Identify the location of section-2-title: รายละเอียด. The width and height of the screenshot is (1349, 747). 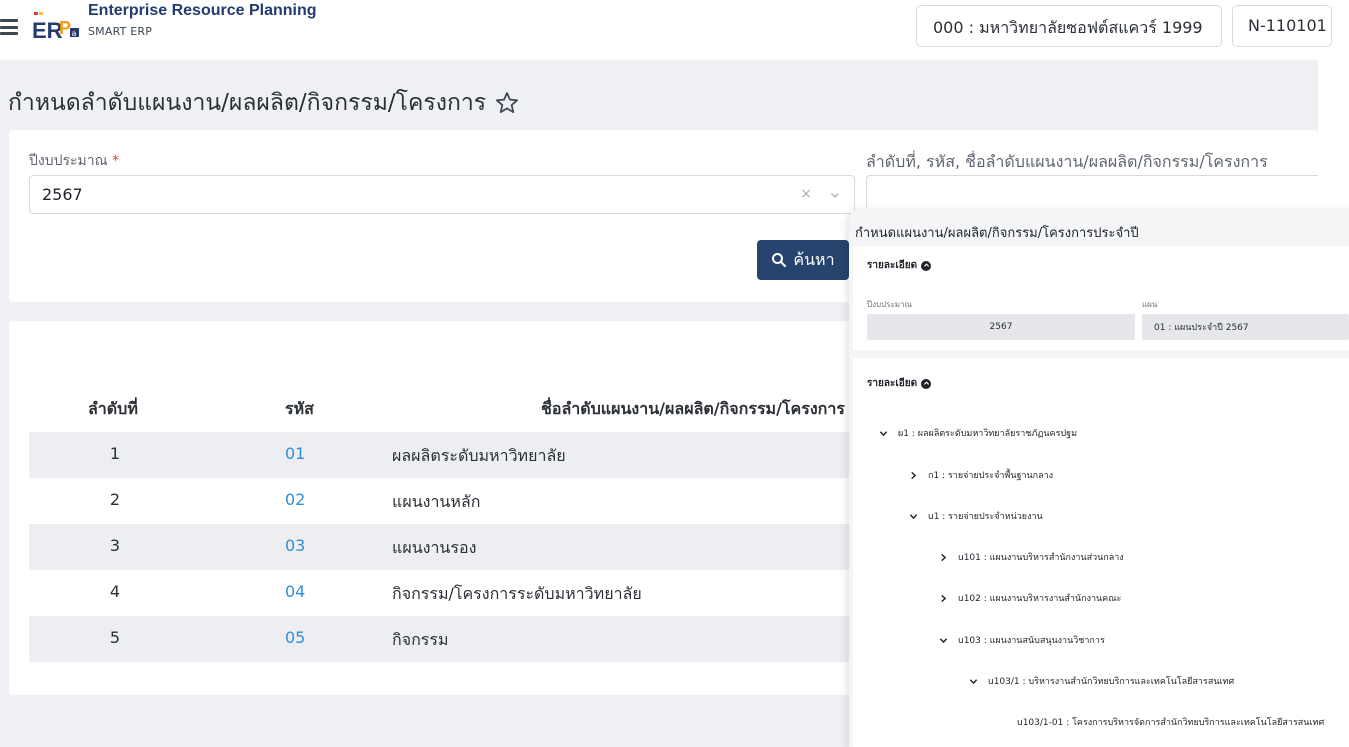
(892, 383).